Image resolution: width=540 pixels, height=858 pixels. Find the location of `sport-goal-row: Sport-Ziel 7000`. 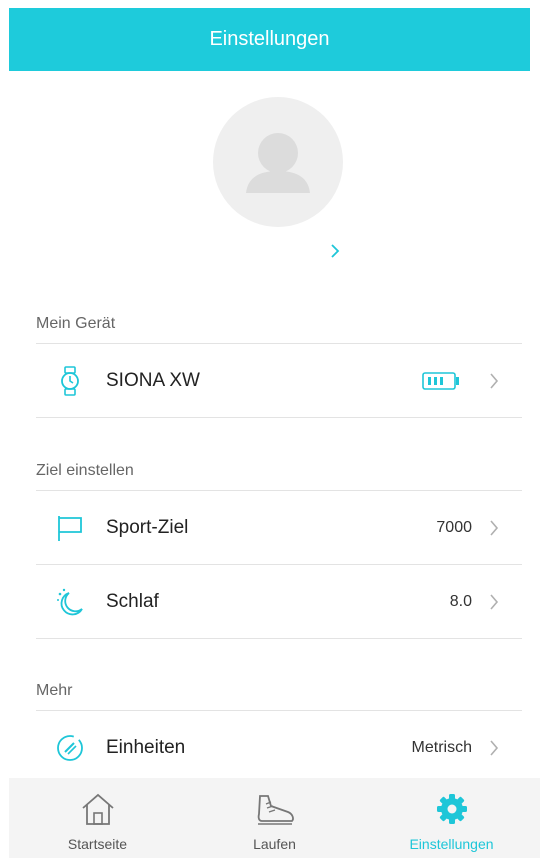

sport-goal-row: Sport-Ziel 7000 is located at coordinates (279, 528).